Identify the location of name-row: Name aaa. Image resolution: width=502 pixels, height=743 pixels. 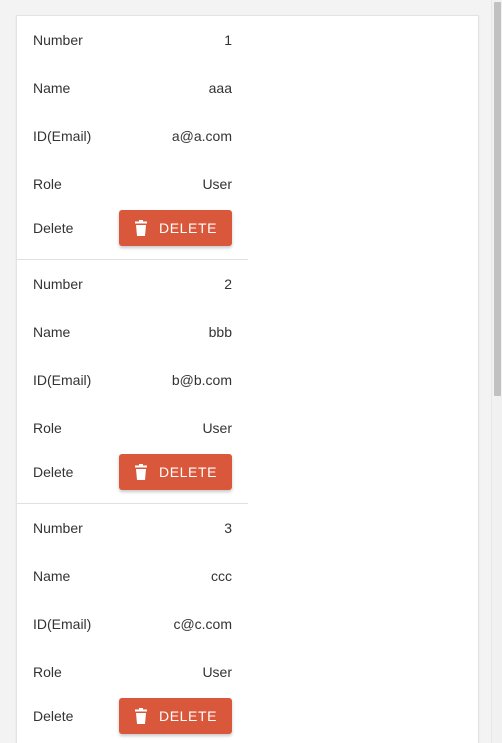
(132, 88).